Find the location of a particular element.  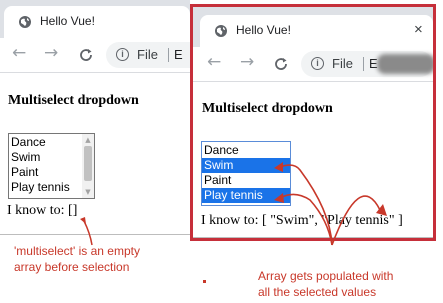

tab-strip: Hello Vue! is located at coordinates (95, 19).